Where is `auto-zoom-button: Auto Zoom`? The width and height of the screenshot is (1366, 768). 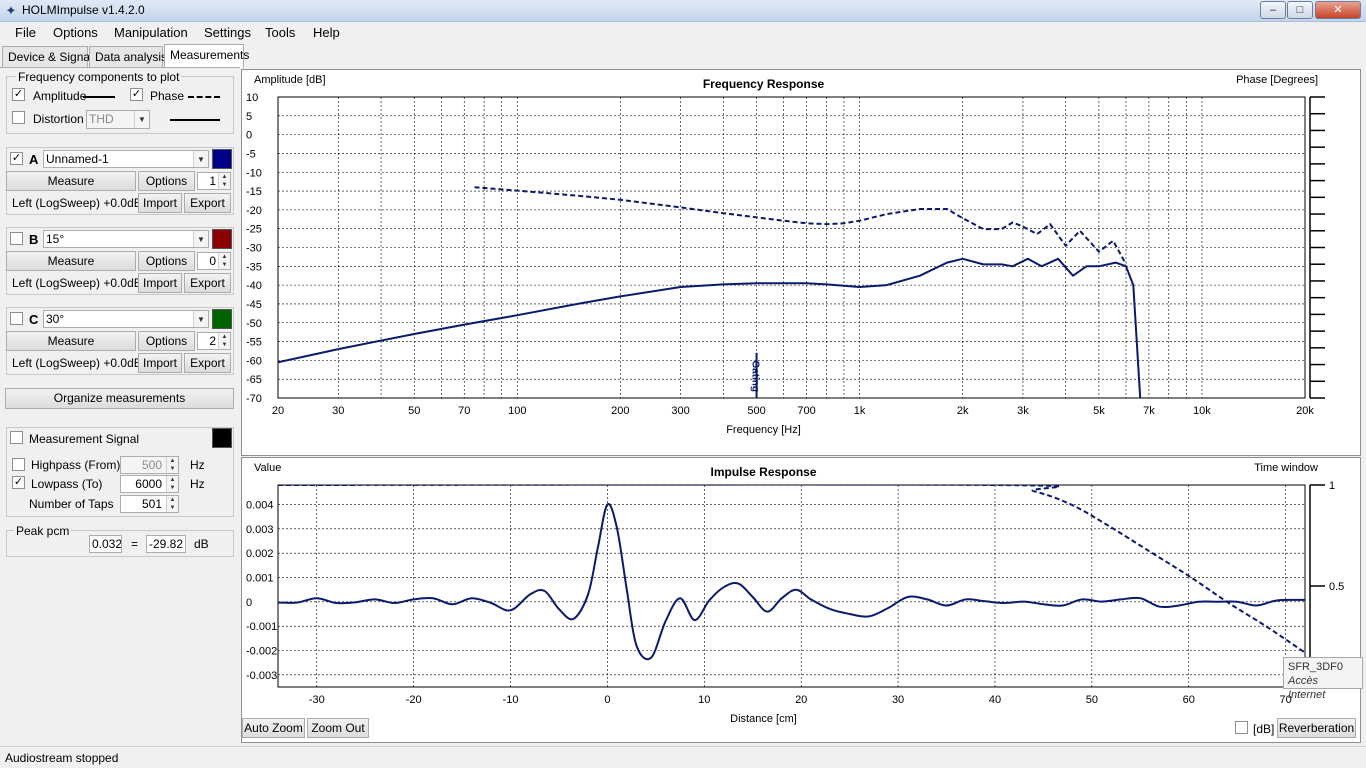 auto-zoom-button: Auto Zoom is located at coordinates (273, 728).